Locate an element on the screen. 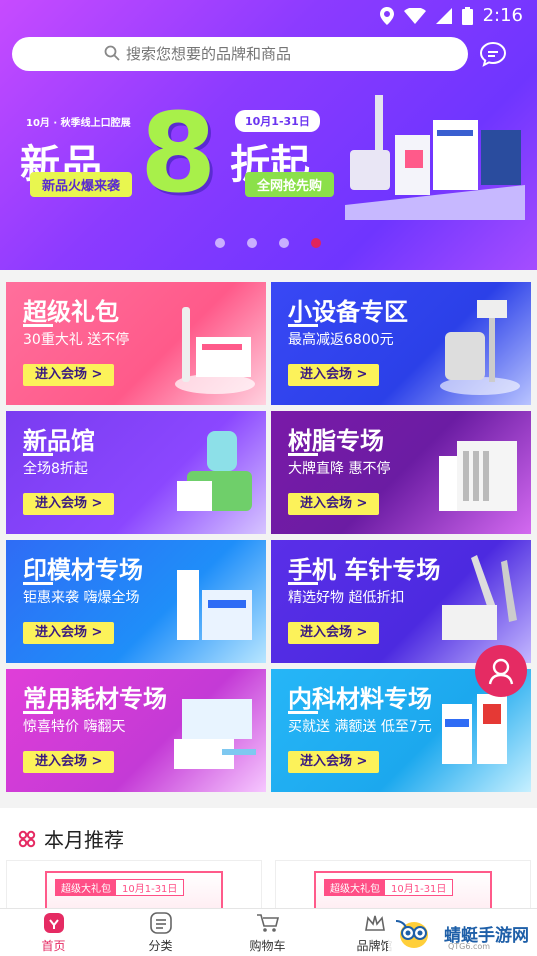  promo-small-text: 10月 · 秋季线上口腔展 is located at coordinates (78, 123).